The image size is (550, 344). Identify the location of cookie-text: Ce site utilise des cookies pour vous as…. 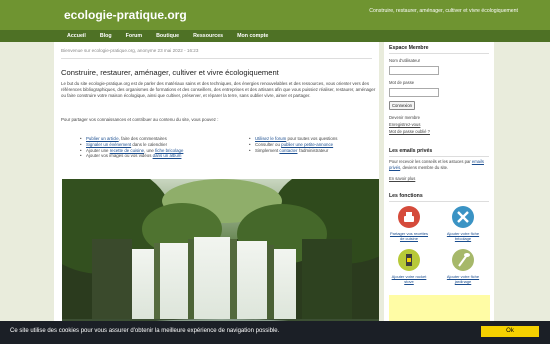
(145, 331).